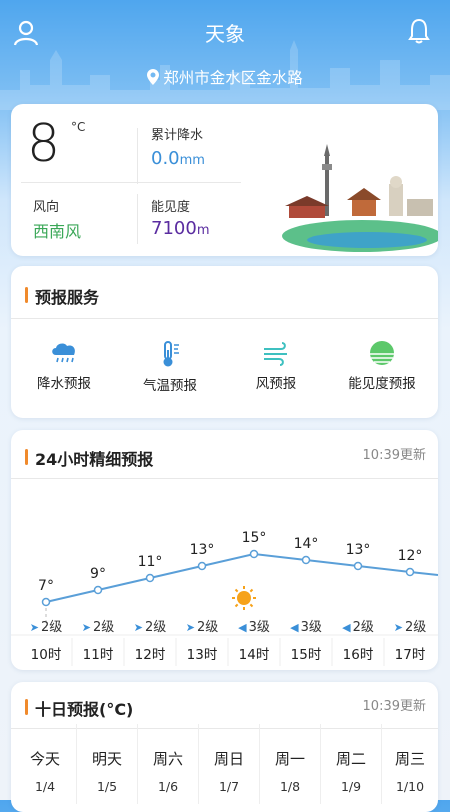 Image resolution: width=450 pixels, height=812 pixels. What do you see at coordinates (410, 556) in the screenshot?
I see `temperature-label: 12°` at bounding box center [410, 556].